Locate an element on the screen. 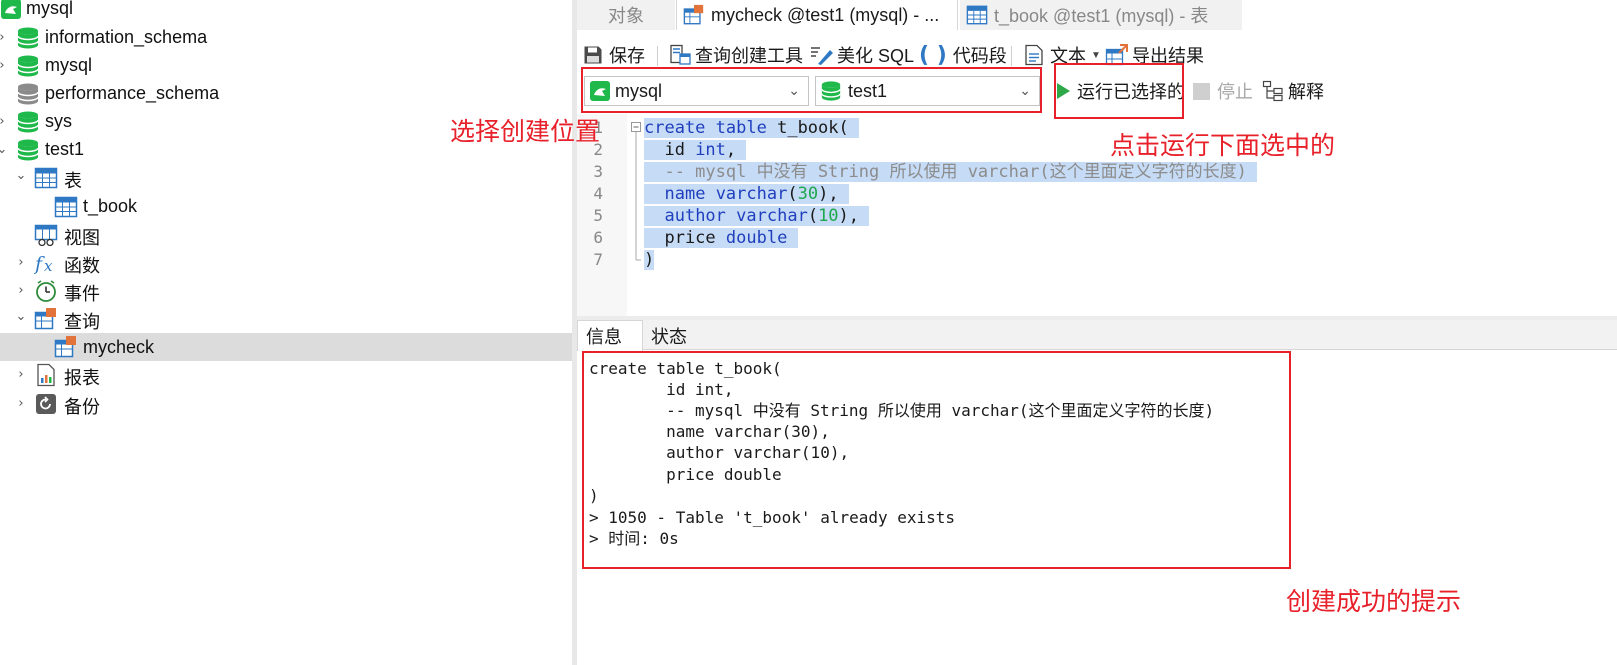  output-line: create table t_book( is located at coordinates (685, 368).